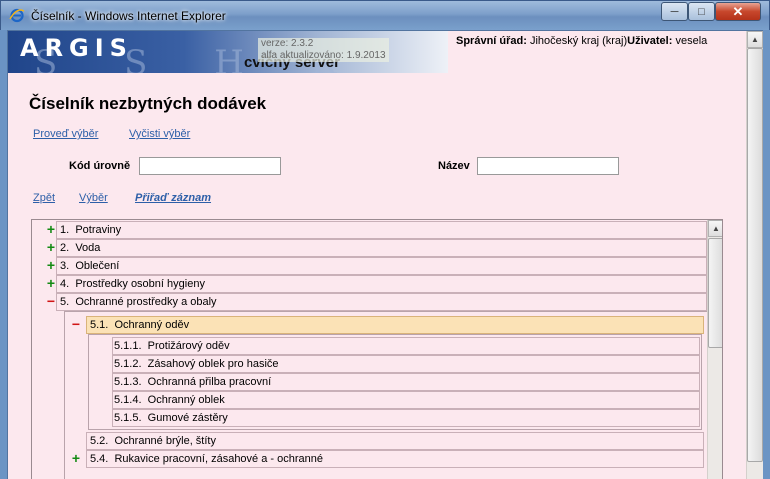  What do you see at coordinates (152, 325) in the screenshot?
I see `item-label: Ochranný oděv` at bounding box center [152, 325].